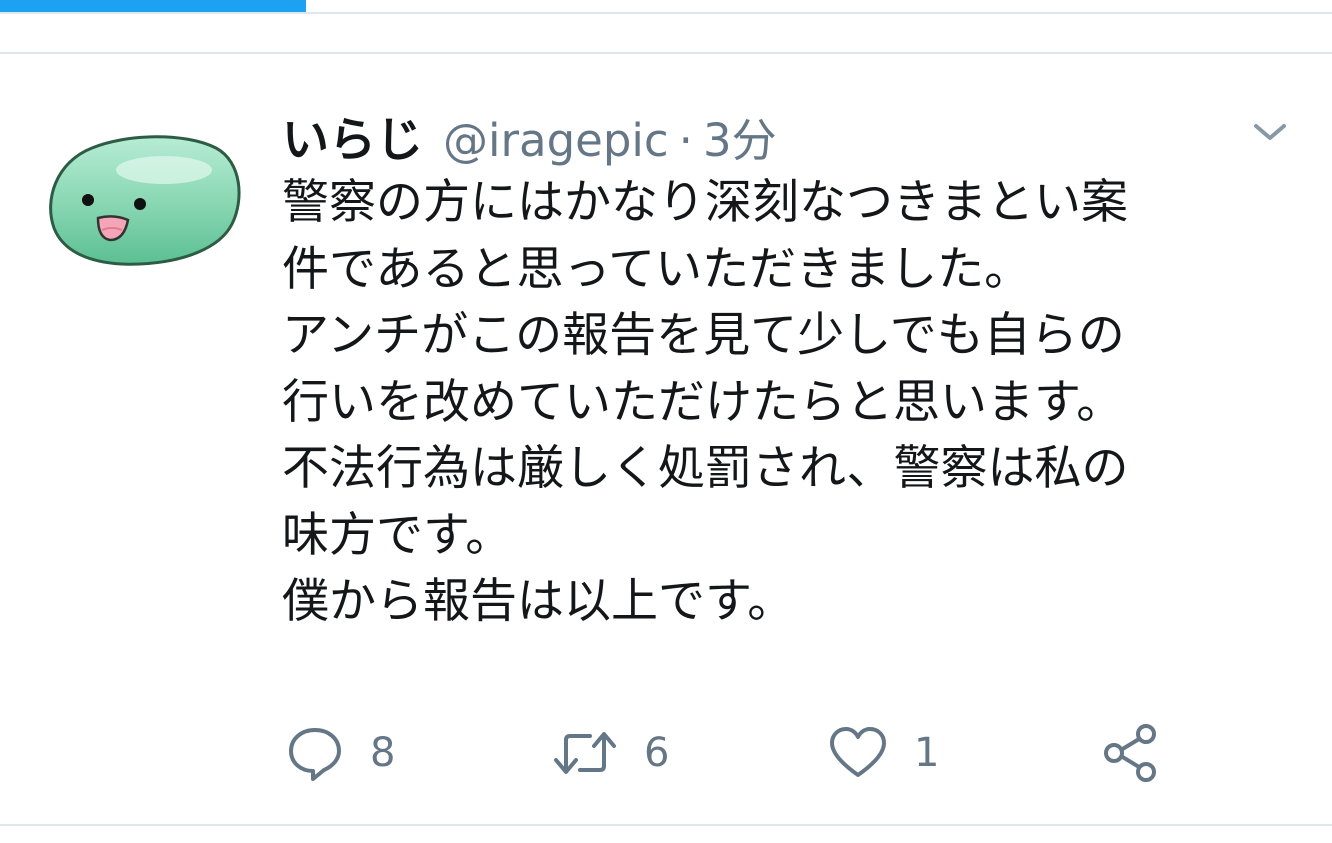 This screenshot has height=843, width=1332. I want to click on tweet-text-line: 僕から報告は以上です。, so click(538, 601).